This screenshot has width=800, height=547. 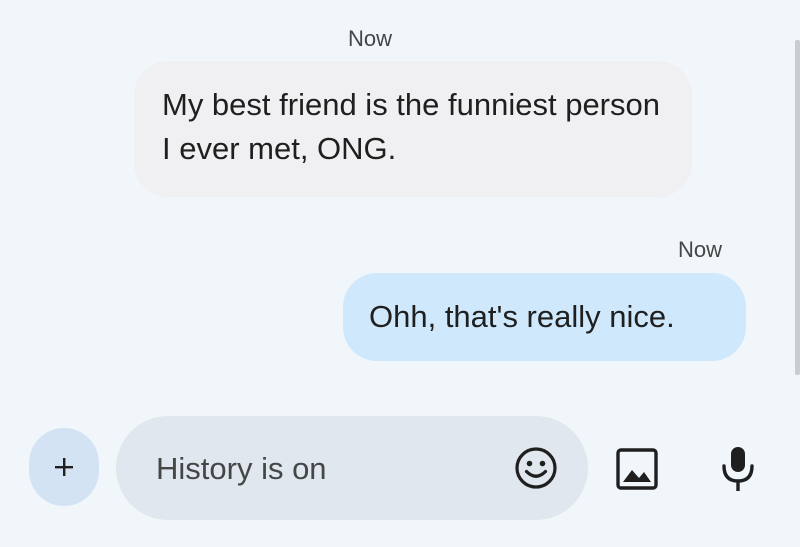 I want to click on voice-input-button, so click(x=738, y=469).